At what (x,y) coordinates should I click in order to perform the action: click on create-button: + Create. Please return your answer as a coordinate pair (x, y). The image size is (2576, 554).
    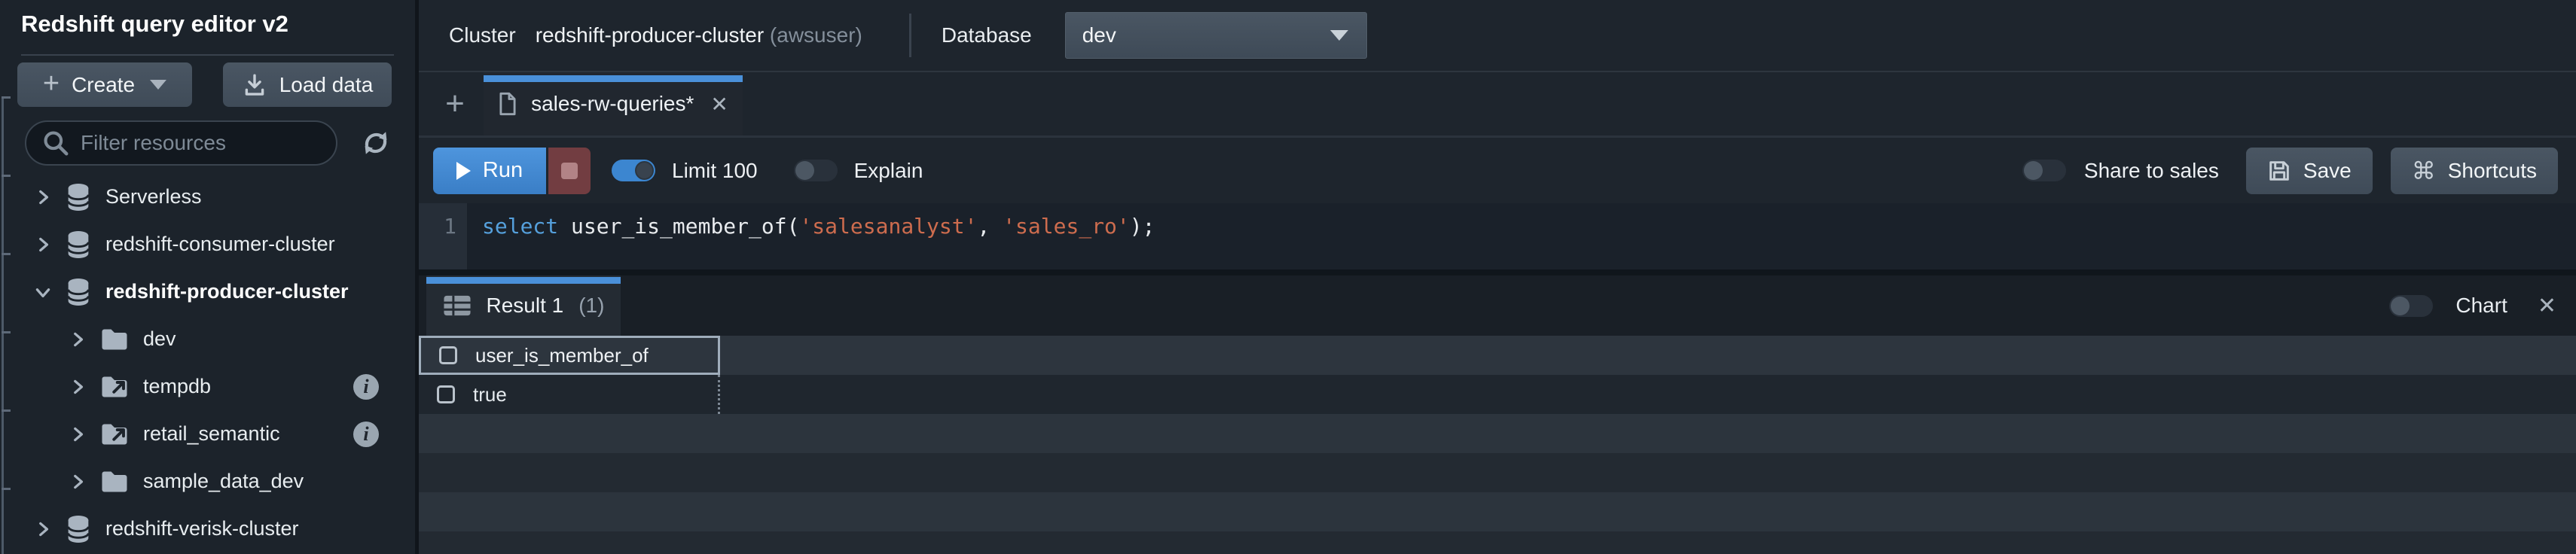
    Looking at the image, I should click on (105, 84).